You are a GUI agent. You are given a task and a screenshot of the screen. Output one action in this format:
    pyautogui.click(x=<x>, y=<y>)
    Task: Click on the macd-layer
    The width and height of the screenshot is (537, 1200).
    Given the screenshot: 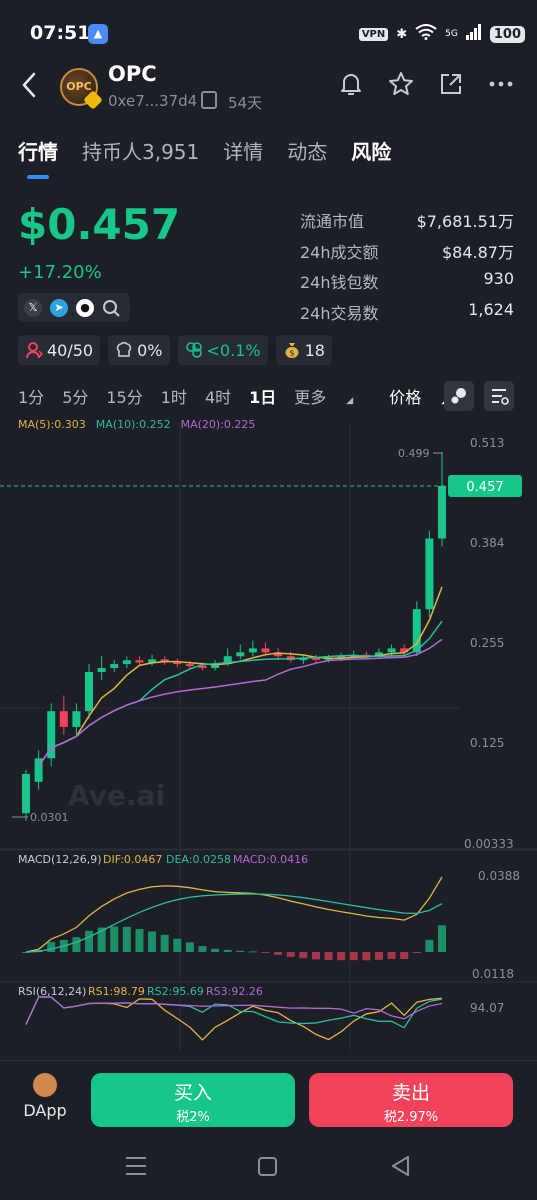 What is the action you would take?
    pyautogui.click(x=234, y=918)
    